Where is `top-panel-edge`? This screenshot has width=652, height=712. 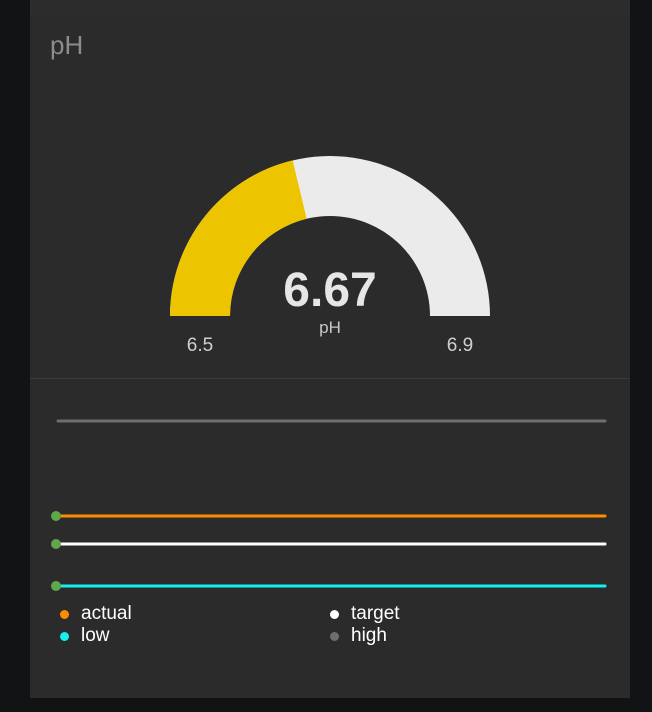 top-panel-edge is located at coordinates (330, 8).